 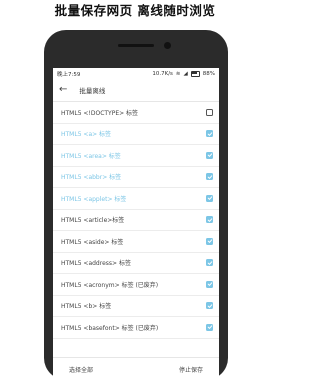 I want to click on list-item: HTML5 <basefont> 标签 (已废弃), so click(x=136, y=328).